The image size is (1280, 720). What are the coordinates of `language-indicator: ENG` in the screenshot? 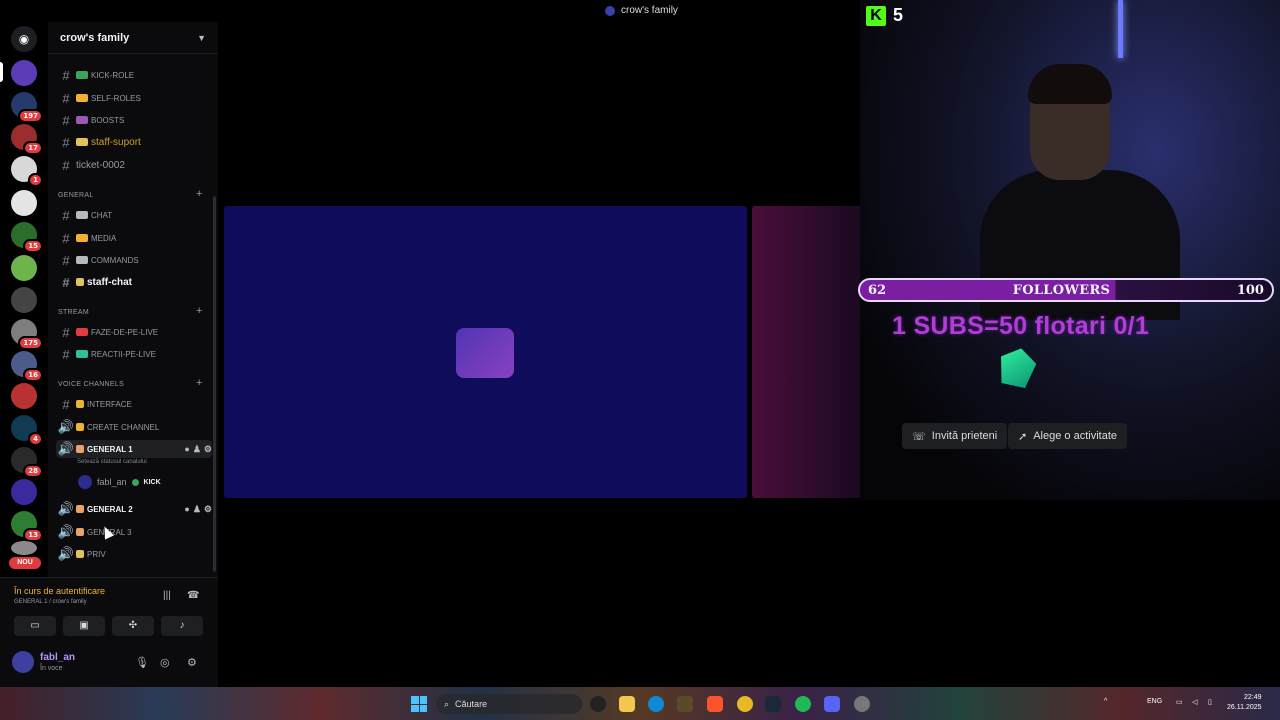 It's located at (1154, 701).